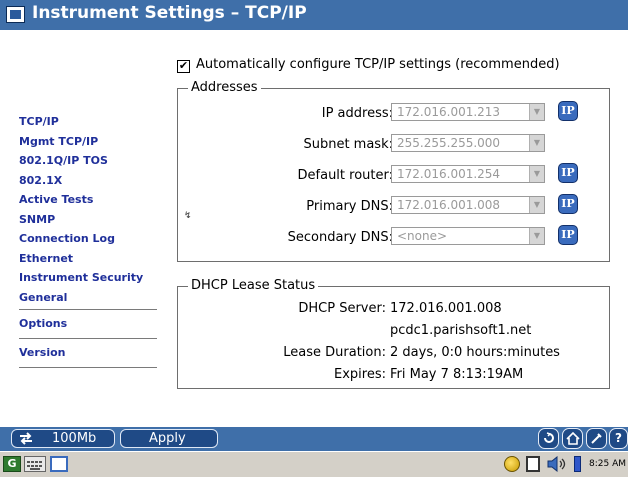 Image resolution: width=628 pixels, height=477 pixels. I want to click on default-router-row: Default router: 172.016.001.254 ▼ IP, so click(398, 175).